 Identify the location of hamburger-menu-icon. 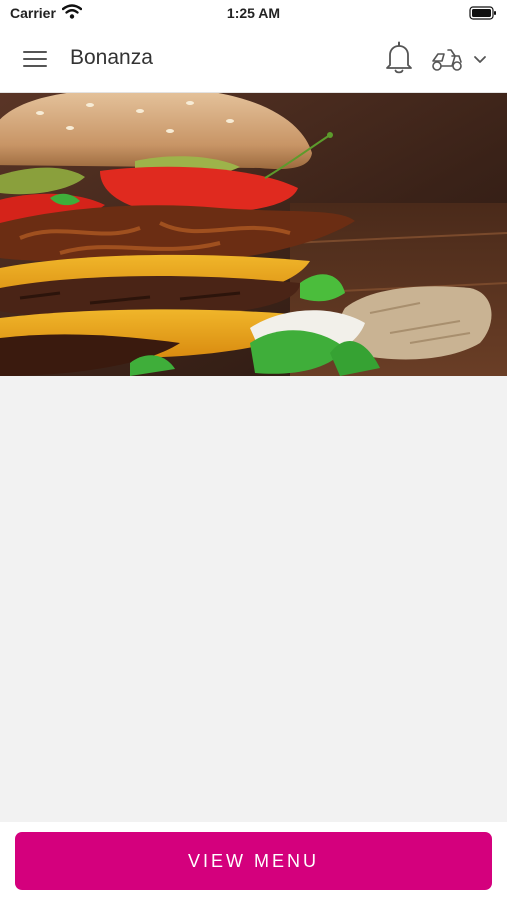
(35, 59).